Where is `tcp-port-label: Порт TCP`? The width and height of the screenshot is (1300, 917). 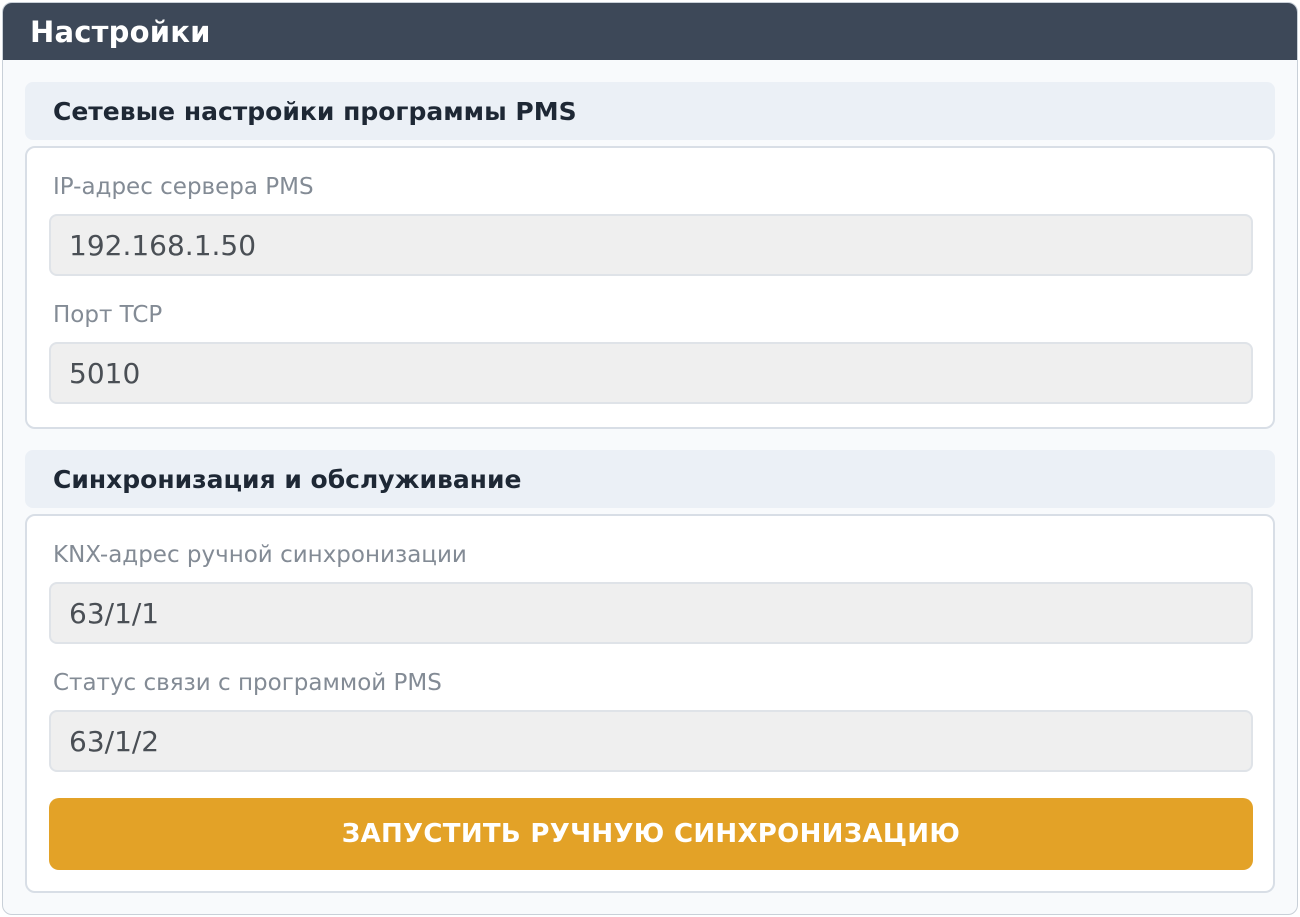 tcp-port-label: Порт TCP is located at coordinates (108, 315).